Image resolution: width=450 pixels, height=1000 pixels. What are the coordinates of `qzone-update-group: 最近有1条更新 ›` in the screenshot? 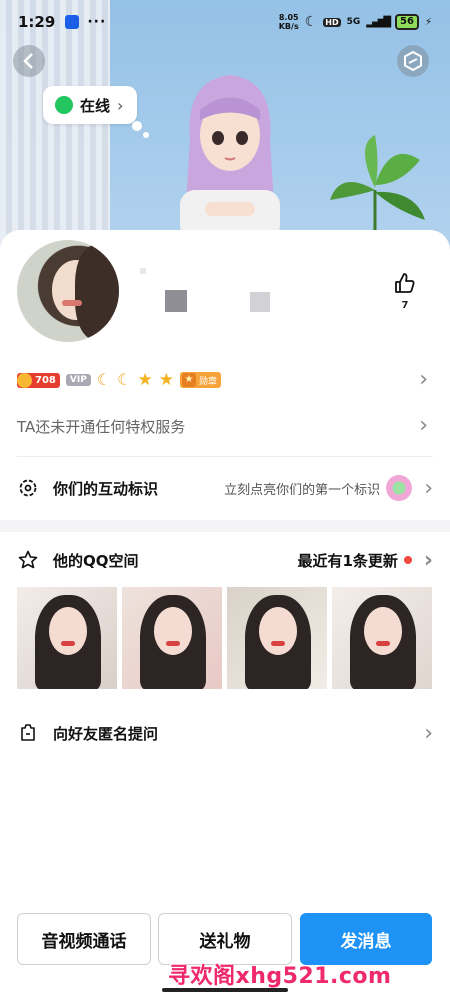 It's located at (365, 560).